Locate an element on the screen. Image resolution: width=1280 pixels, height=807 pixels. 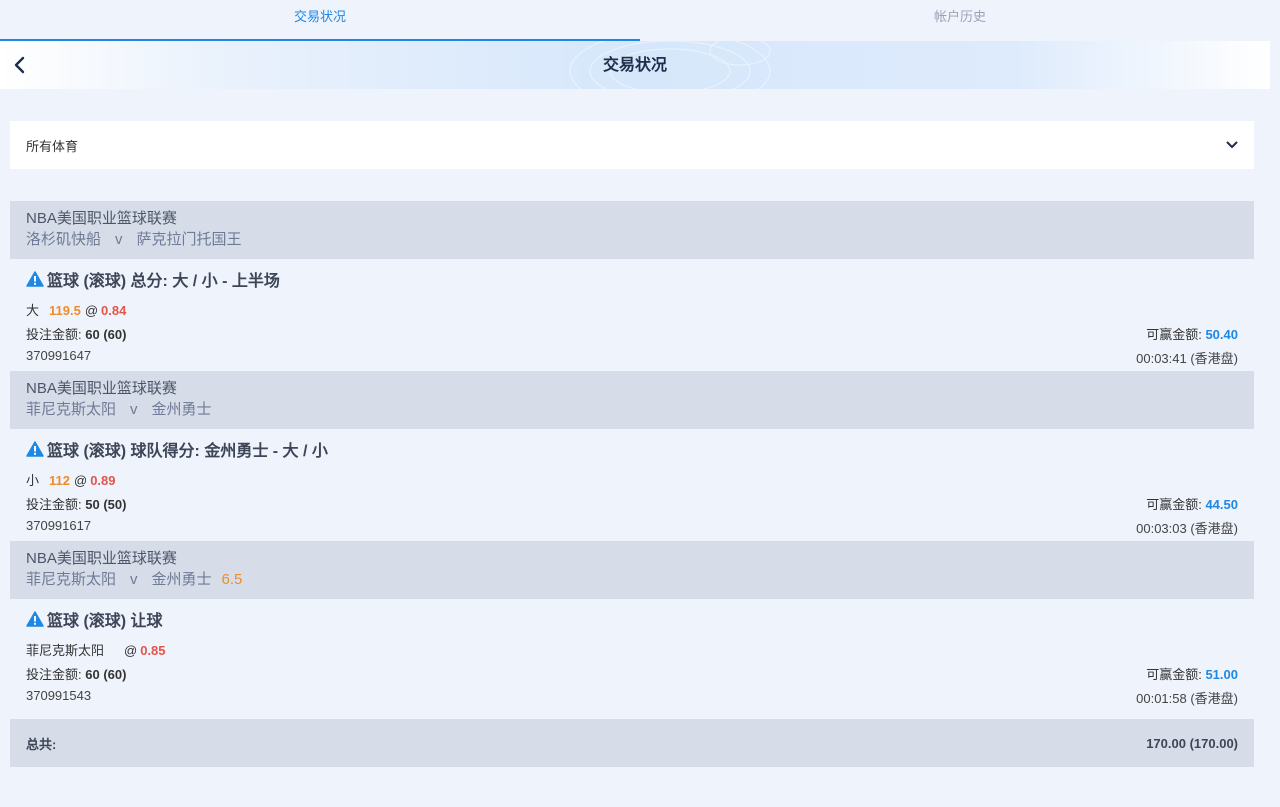
bet-header: NBA美国职业篮球联赛 菲尼克斯太阳 v 金州勇士 is located at coordinates (632, 400).